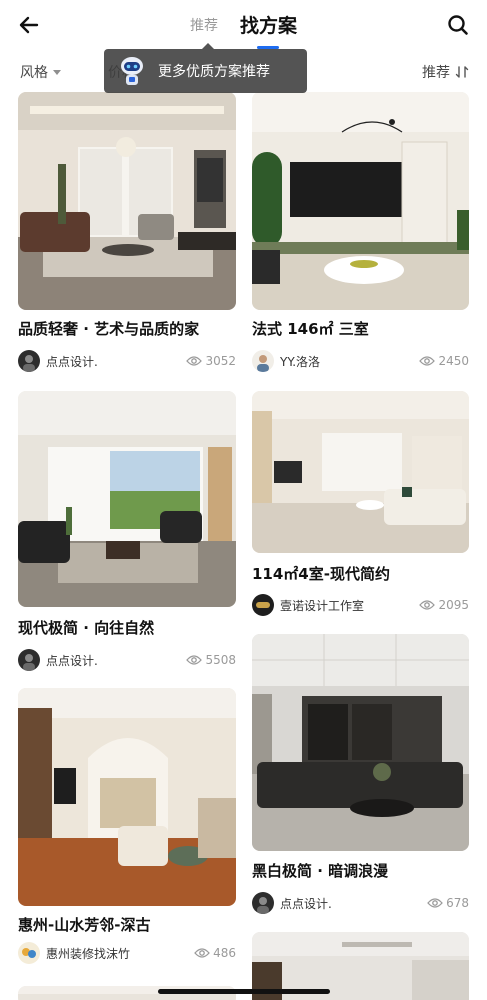 This screenshot has height=1000, width=487. I want to click on sort-selector: 推荐, so click(445, 72).